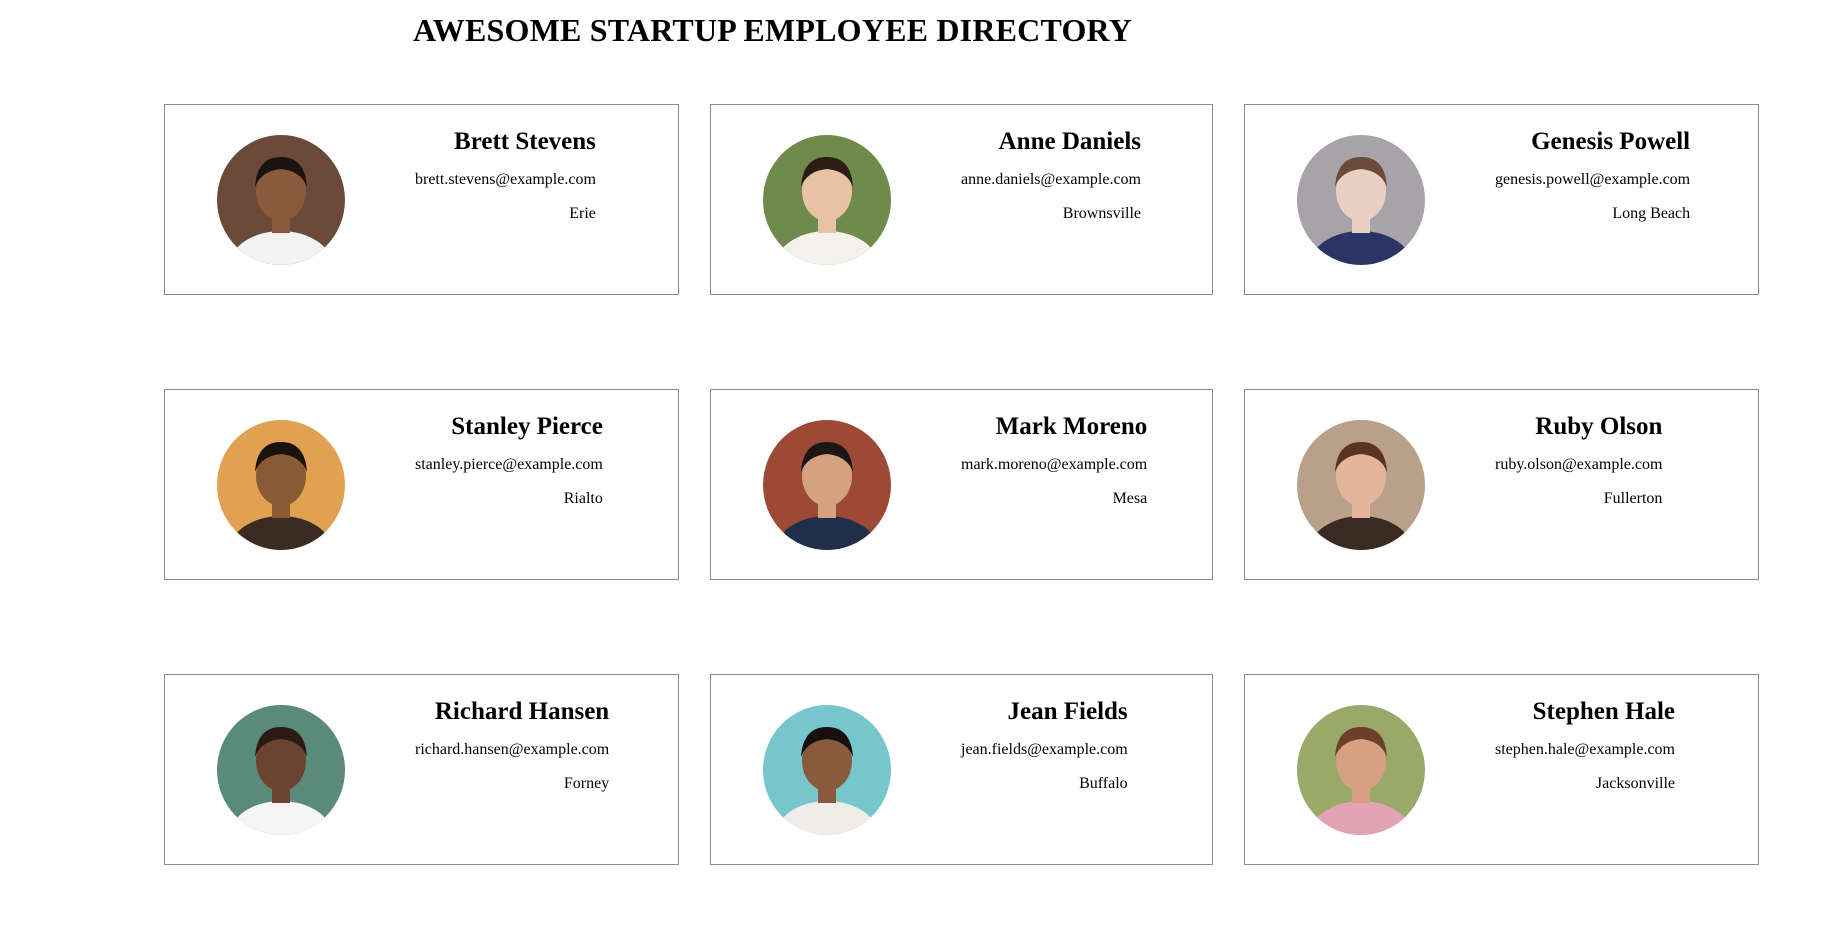 The width and height of the screenshot is (1837, 945). What do you see at coordinates (527, 426) in the screenshot?
I see `employee-name: Stanley Pierce` at bounding box center [527, 426].